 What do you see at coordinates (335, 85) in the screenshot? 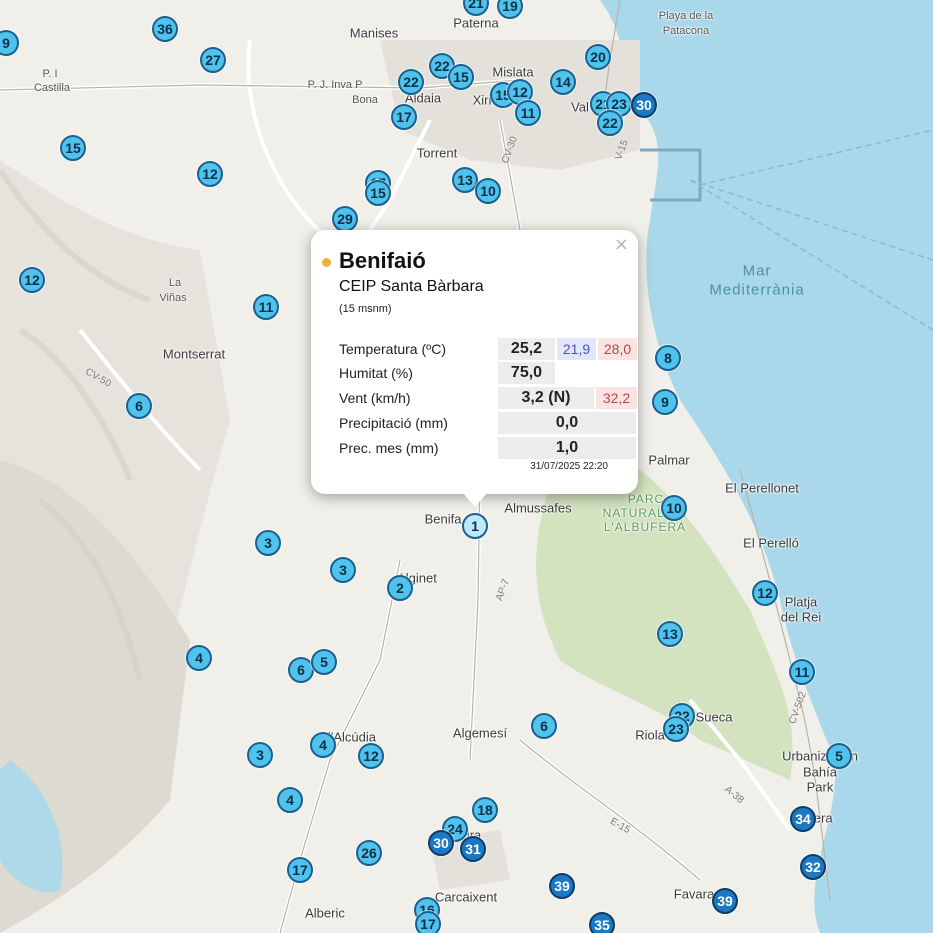
I see `place-label: P. J. Inva P` at bounding box center [335, 85].